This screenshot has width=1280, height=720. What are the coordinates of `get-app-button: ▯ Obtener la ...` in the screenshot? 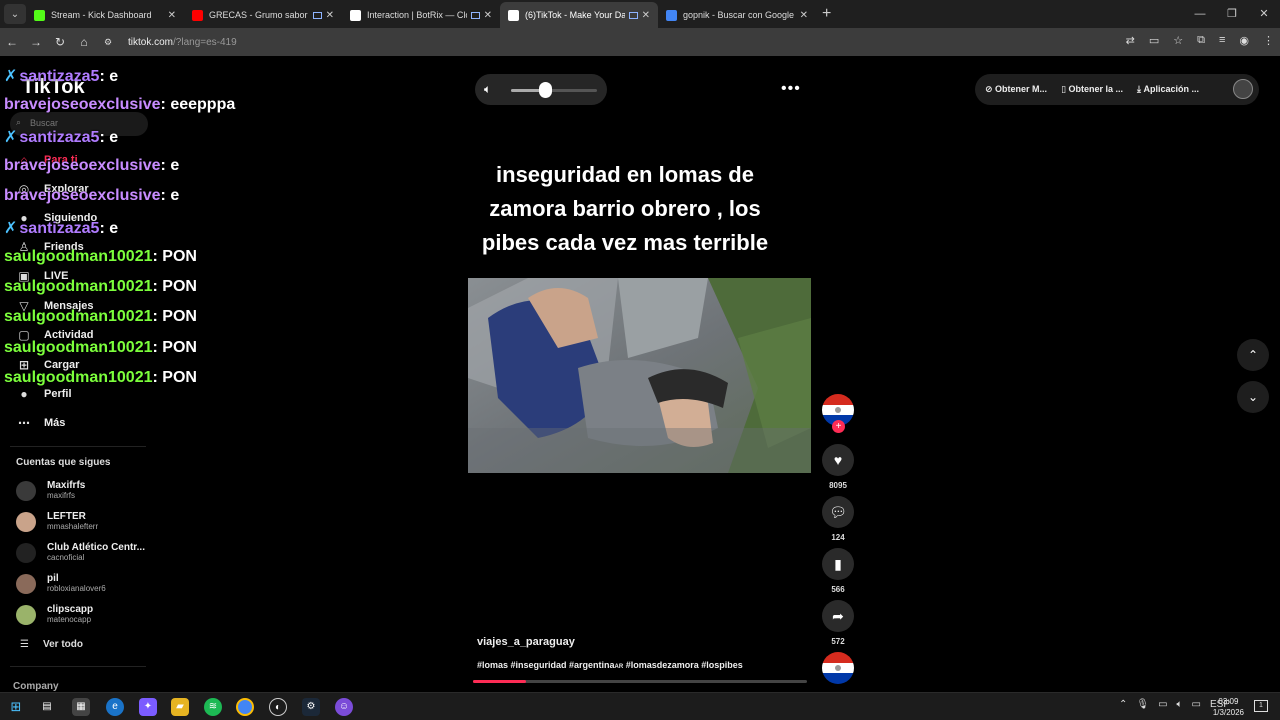 It's located at (1092, 89).